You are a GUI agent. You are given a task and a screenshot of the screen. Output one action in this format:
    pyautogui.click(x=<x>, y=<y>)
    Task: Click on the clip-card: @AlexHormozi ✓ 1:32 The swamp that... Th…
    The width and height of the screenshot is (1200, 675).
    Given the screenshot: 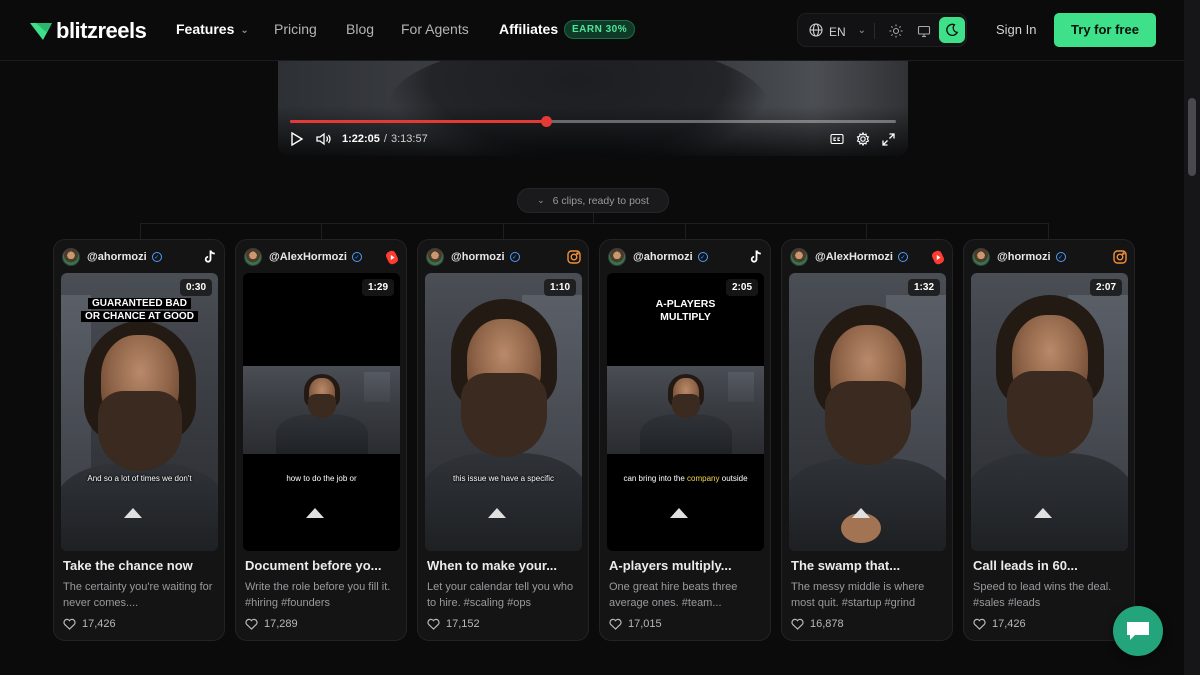 What is the action you would take?
    pyautogui.click(x=867, y=440)
    